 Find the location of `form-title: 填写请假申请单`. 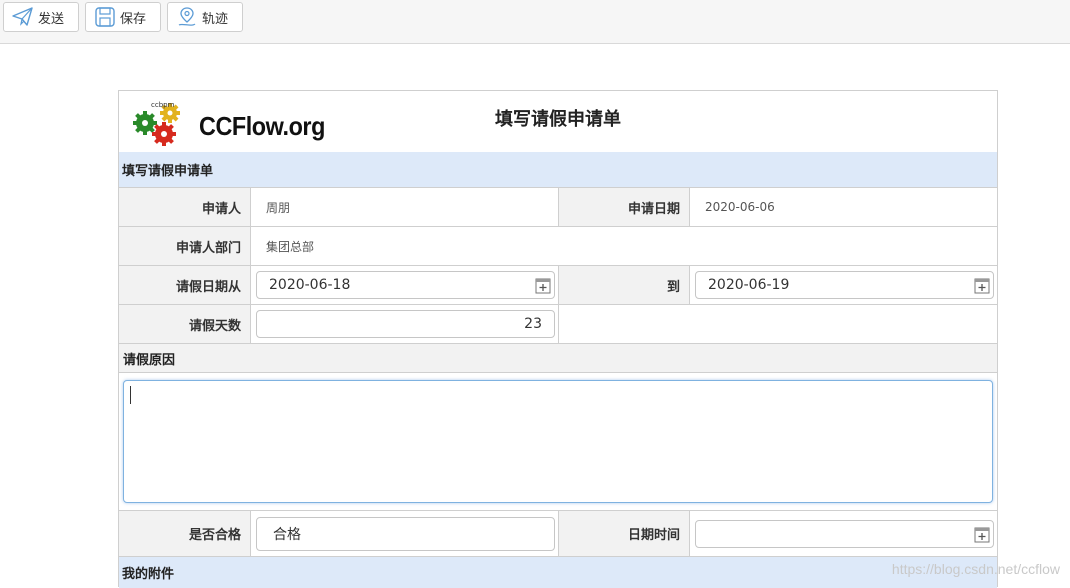

form-title: 填写请假申请单 is located at coordinates (558, 119).